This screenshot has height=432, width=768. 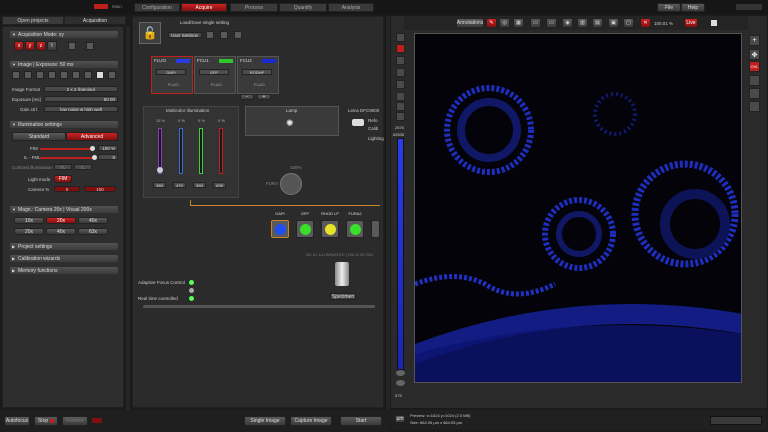 I want to click on memory-header: ▶ Memory functions, so click(x=64, y=270).